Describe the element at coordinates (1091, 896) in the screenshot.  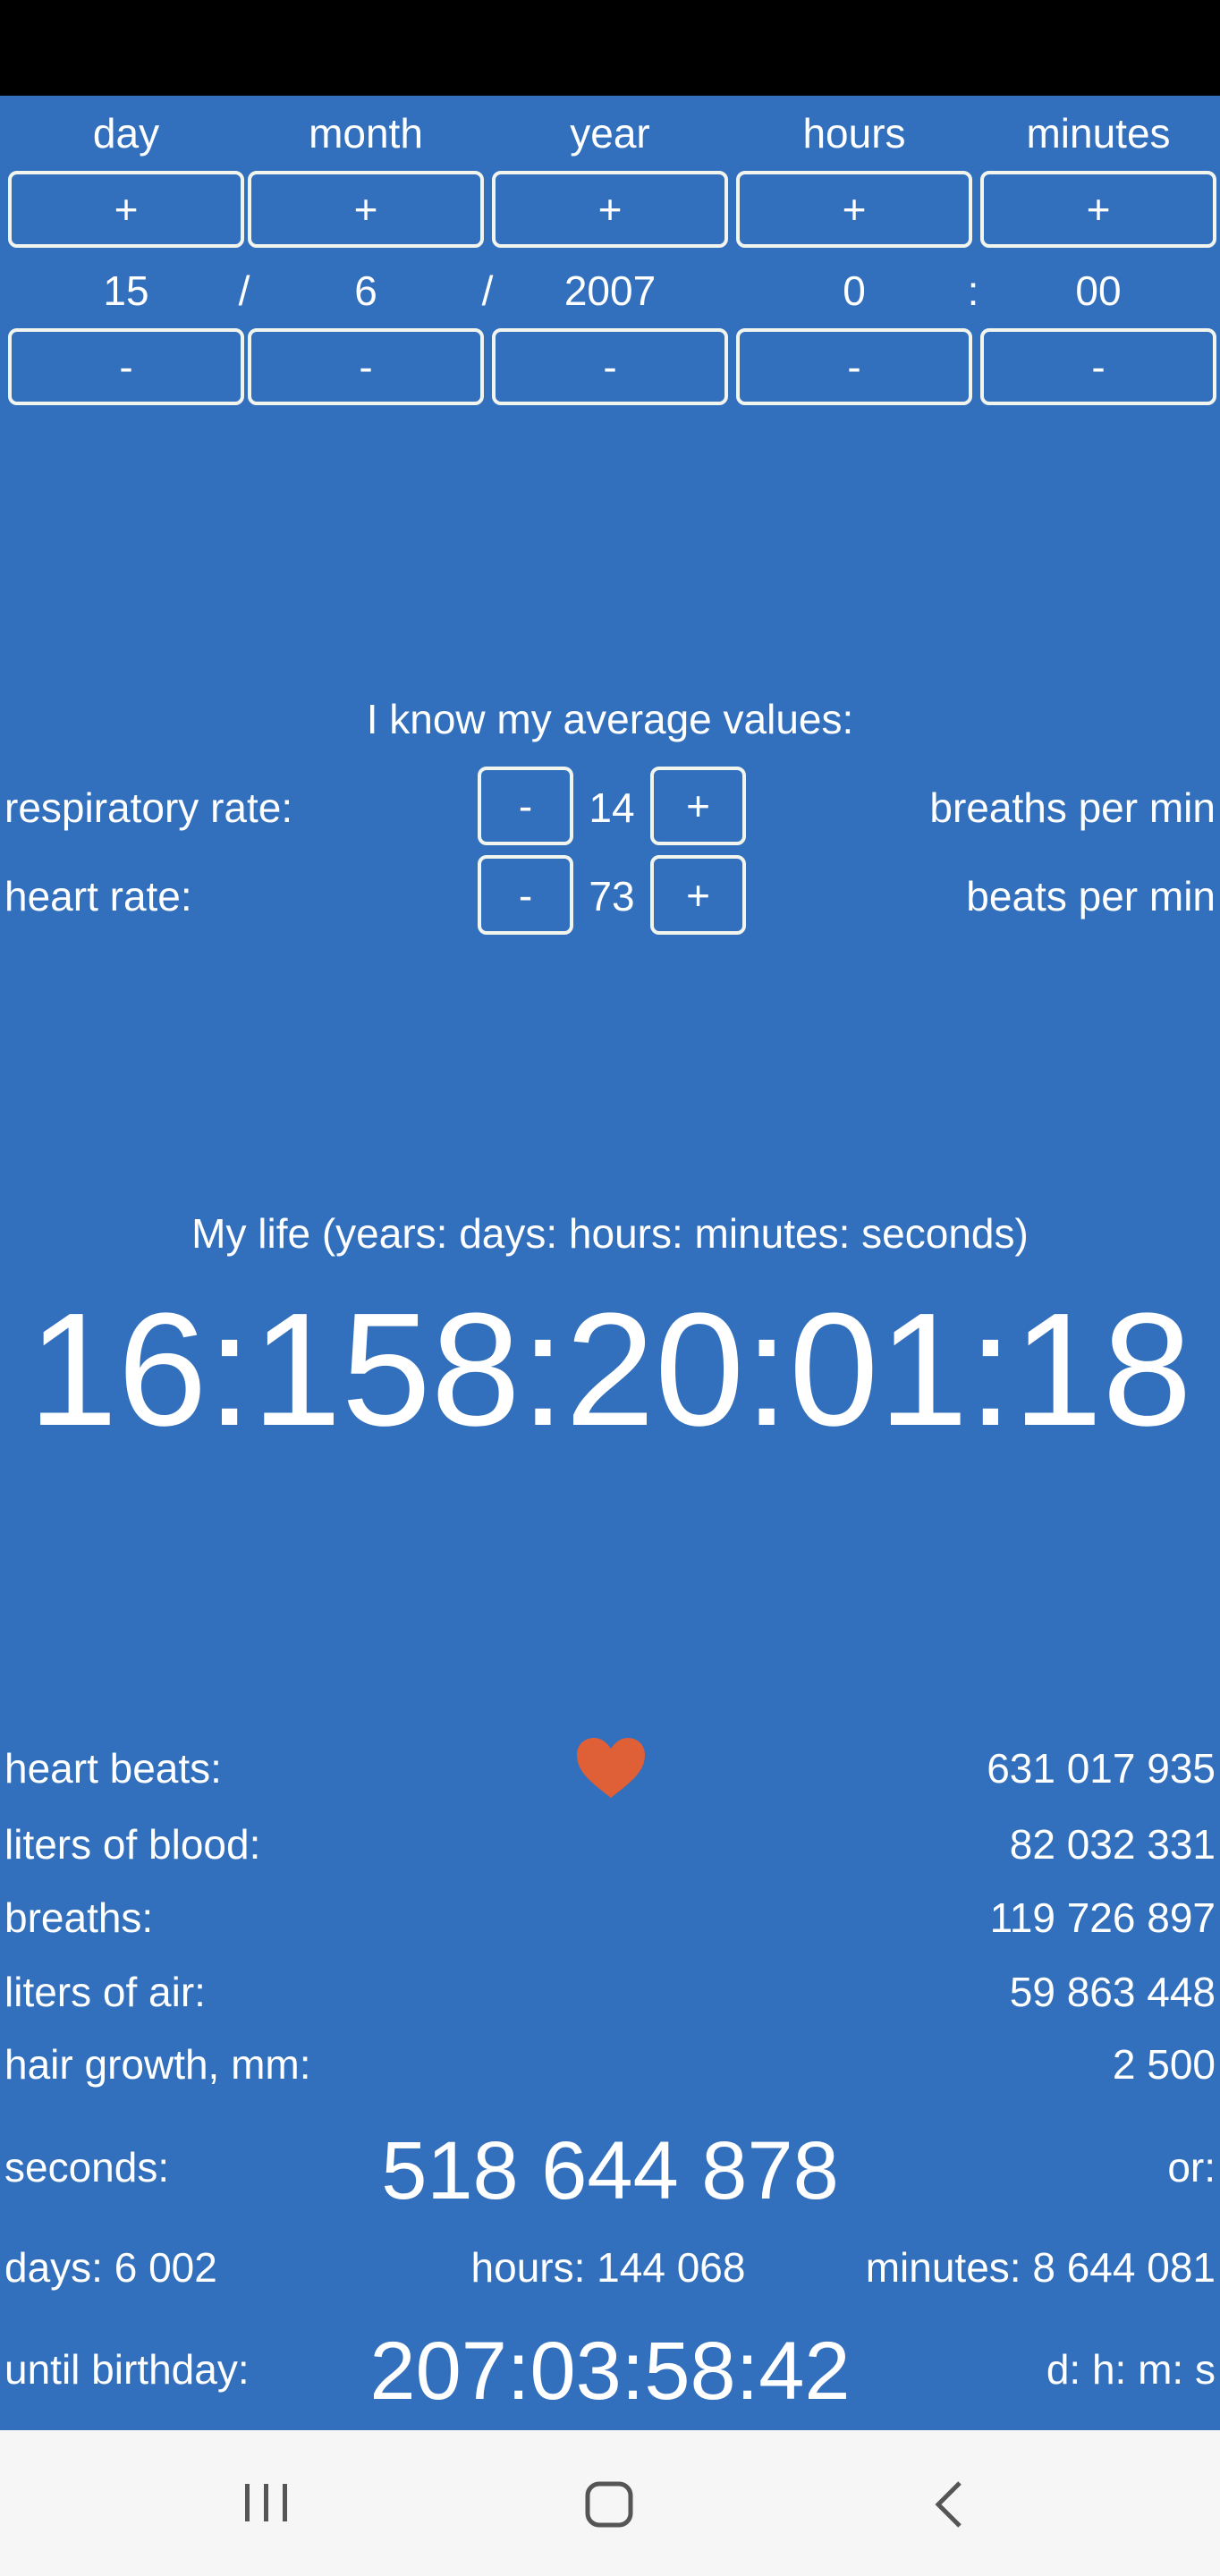
I see `heart-rate-unit: beats per min` at that location.